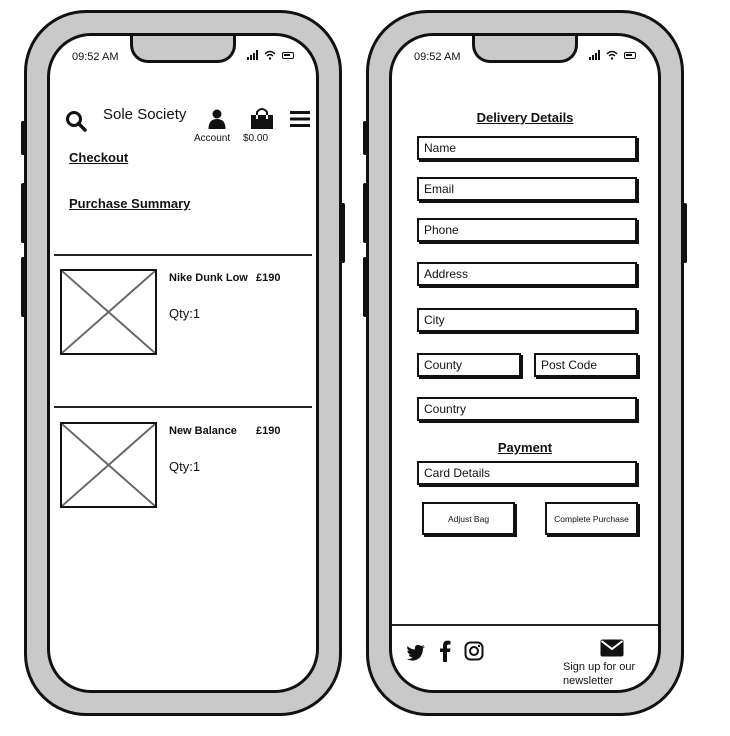 This screenshot has width=730, height=736. What do you see at coordinates (612, 648) in the screenshot?
I see `email-icon` at bounding box center [612, 648].